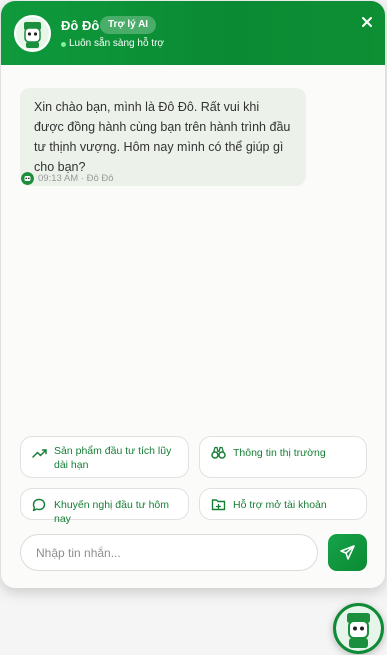 The height and width of the screenshot is (655, 387). Describe the element at coordinates (193, 33) in the screenshot. I see `chat-header: Đô Đô Trợ lý AI Luôn sẵn sàng hỗ trợ` at that location.